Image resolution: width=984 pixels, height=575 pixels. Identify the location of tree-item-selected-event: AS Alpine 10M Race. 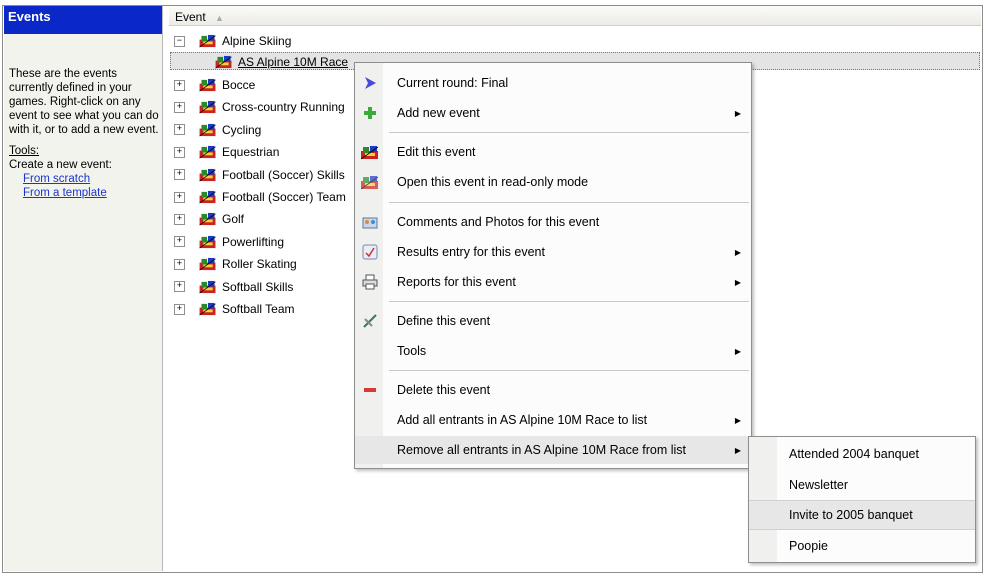
(281, 62).